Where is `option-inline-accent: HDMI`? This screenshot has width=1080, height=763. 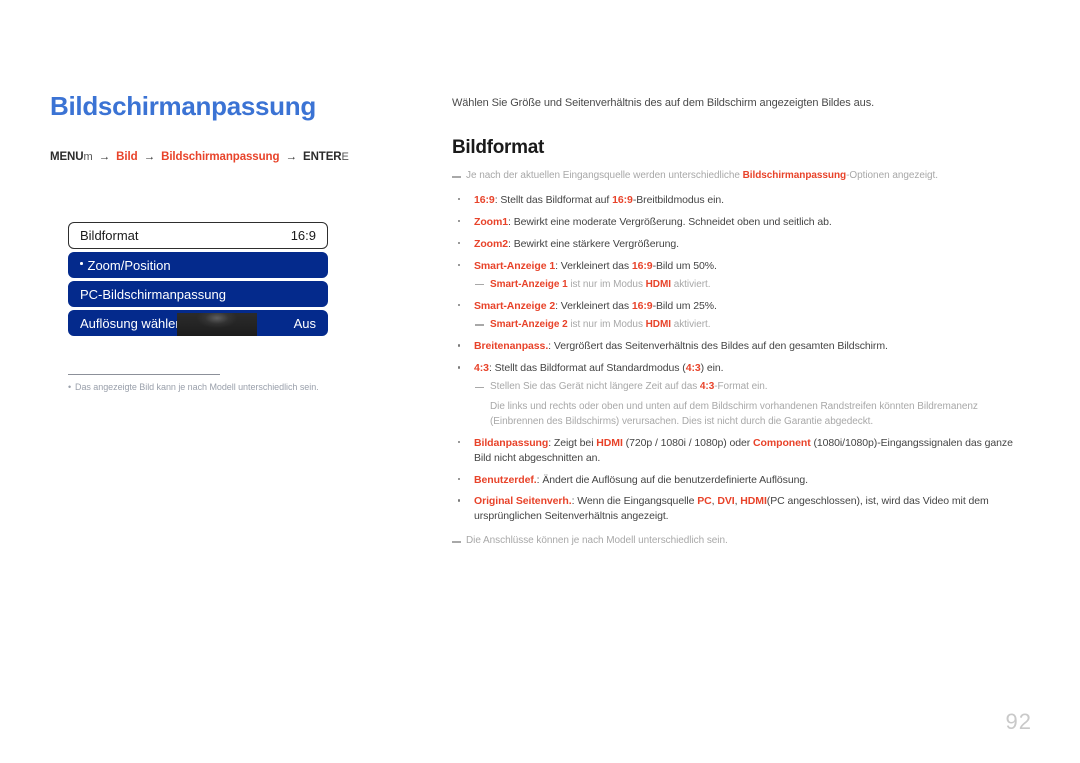
option-inline-accent: HDMI is located at coordinates (609, 442).